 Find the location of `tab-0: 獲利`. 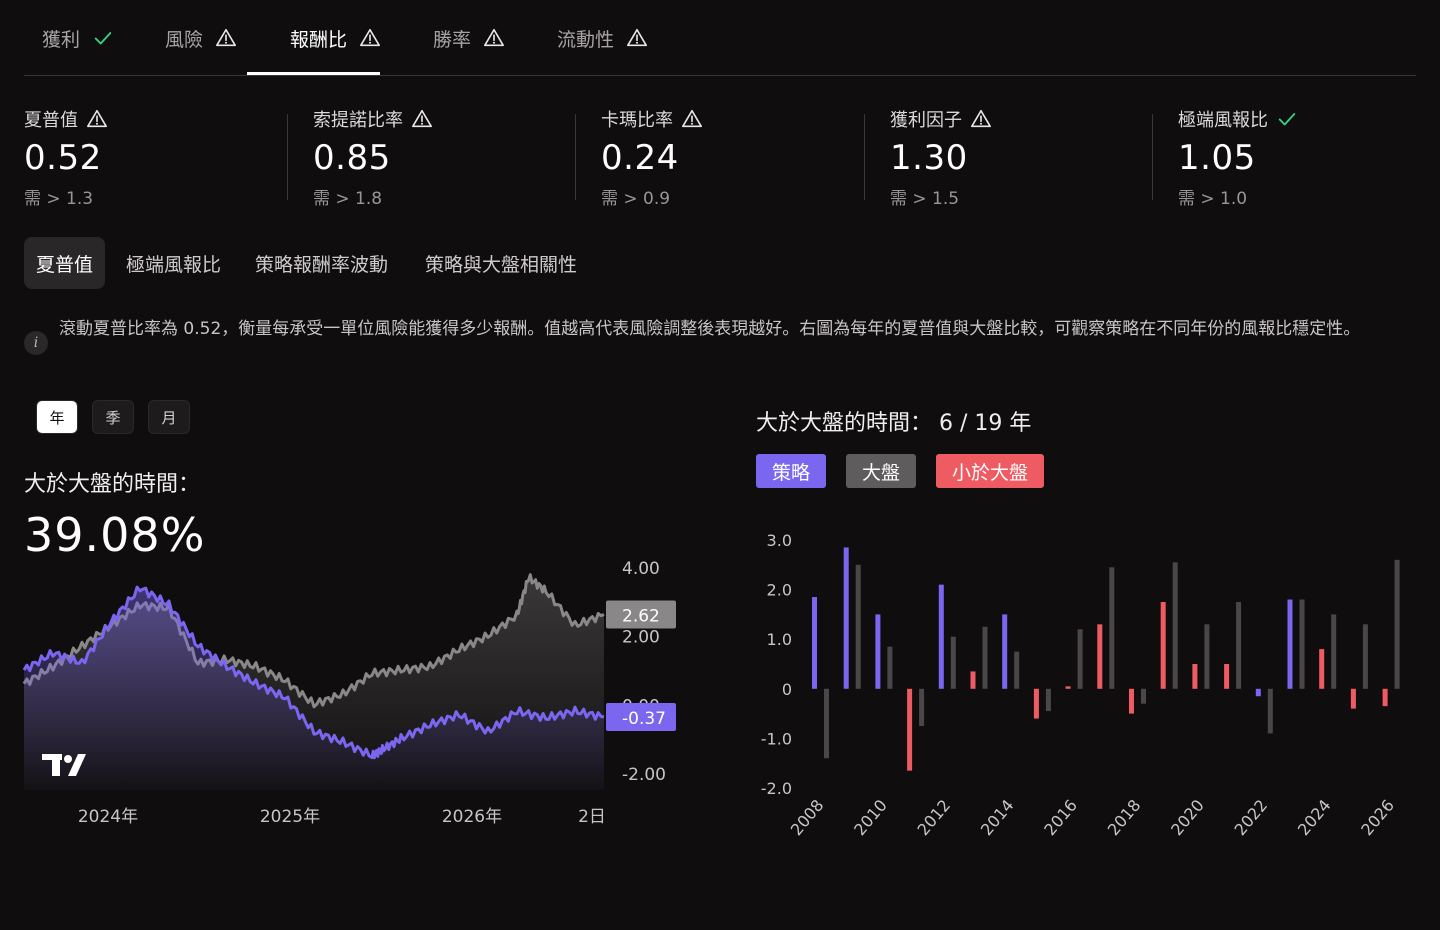

tab-0: 獲利 is located at coordinates (78, 38).